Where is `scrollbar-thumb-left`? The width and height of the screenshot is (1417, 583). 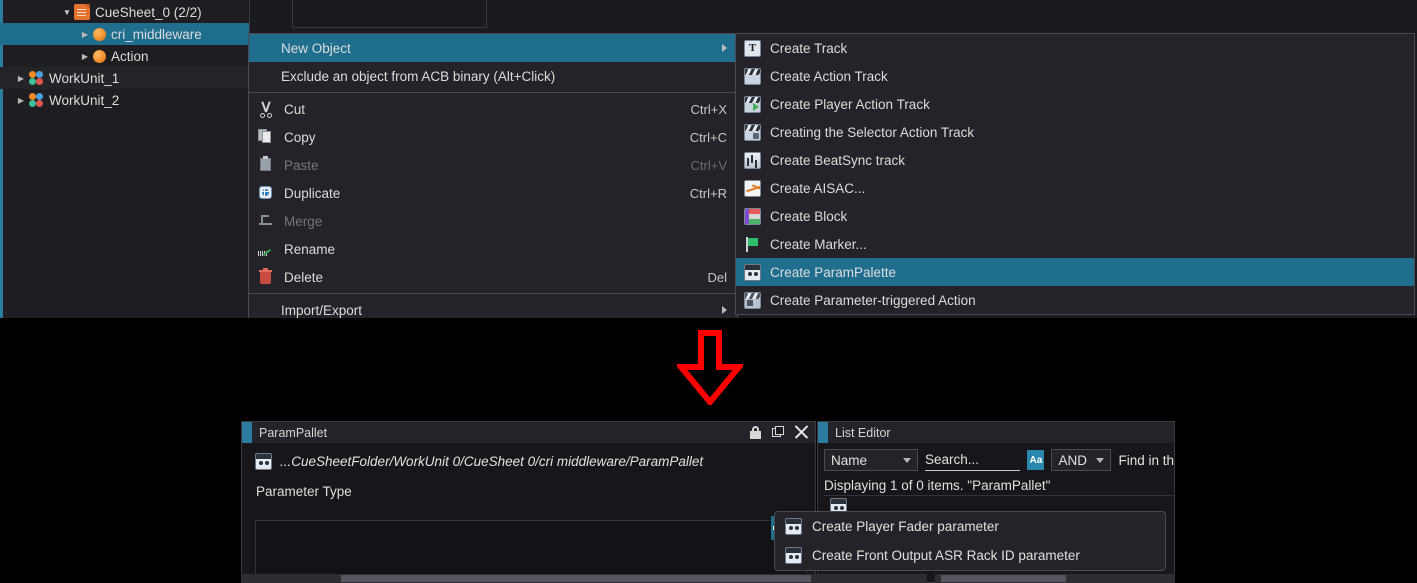
scrollbar-thumb-left is located at coordinates (576, 578).